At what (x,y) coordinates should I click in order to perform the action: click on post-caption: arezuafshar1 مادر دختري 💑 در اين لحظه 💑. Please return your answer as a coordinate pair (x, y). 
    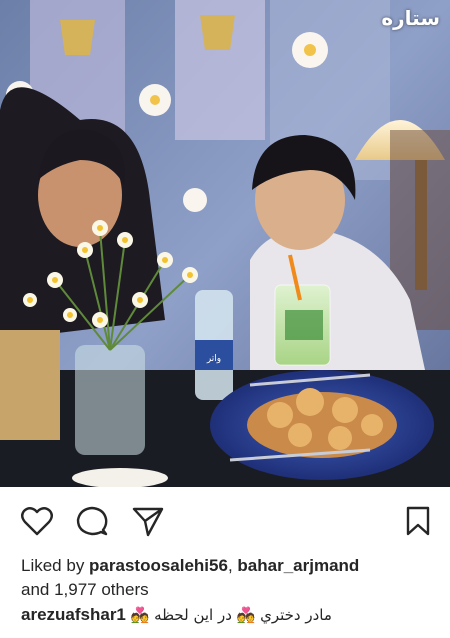
    Looking at the image, I should click on (231, 615).